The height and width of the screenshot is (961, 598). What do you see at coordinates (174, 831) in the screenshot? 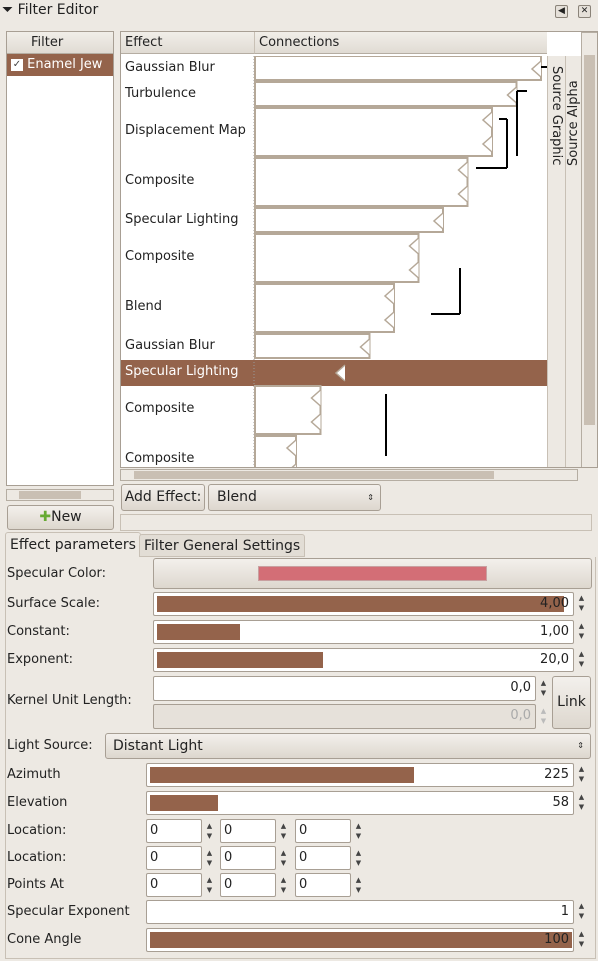
I see `location1-input-0: 0` at bounding box center [174, 831].